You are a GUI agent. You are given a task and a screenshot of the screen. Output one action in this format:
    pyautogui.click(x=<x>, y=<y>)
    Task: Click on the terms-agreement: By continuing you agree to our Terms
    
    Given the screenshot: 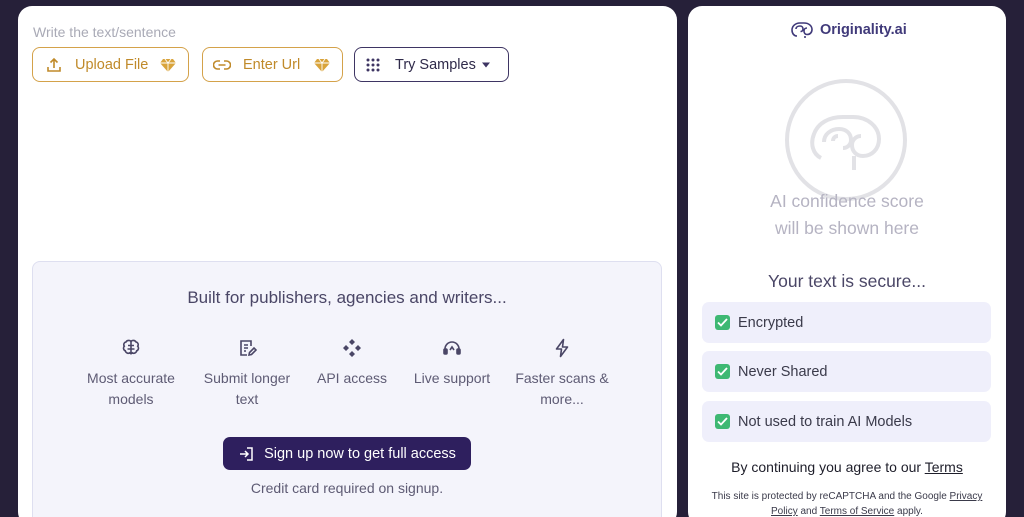 What is the action you would take?
    pyautogui.click(x=847, y=467)
    